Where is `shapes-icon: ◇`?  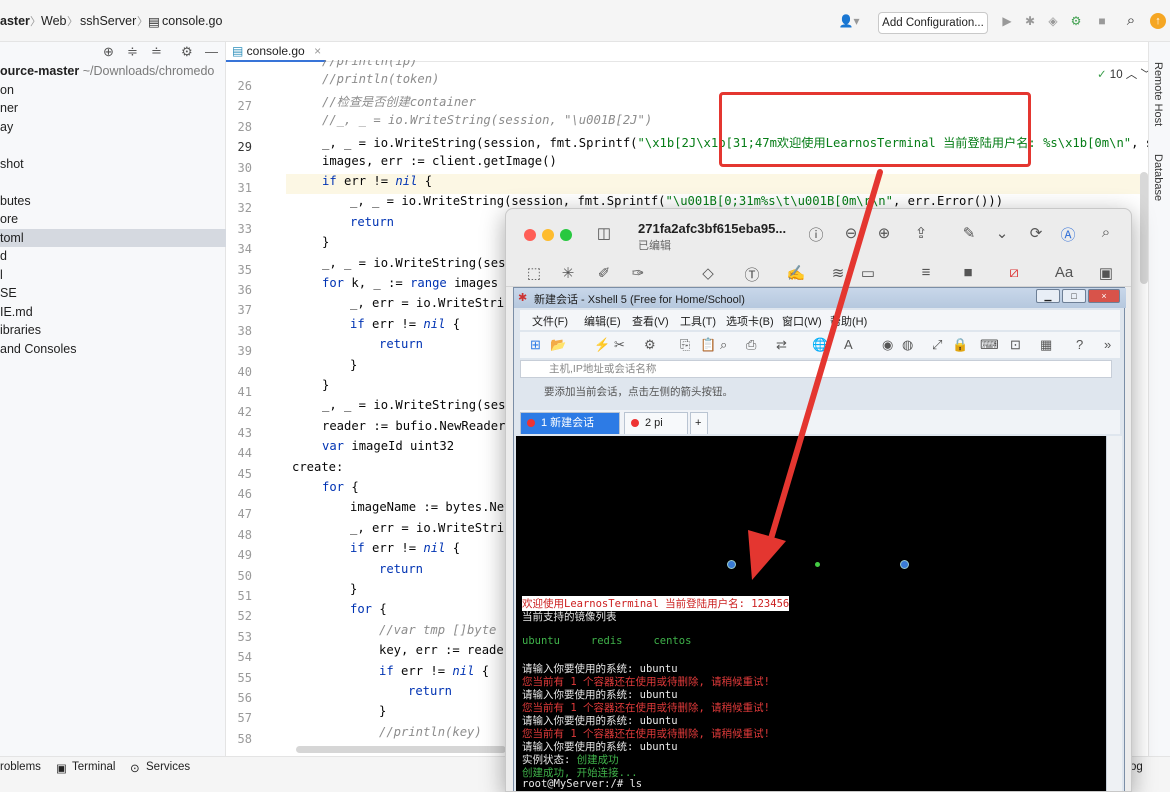
shapes-icon: ◇ is located at coordinates (708, 273).